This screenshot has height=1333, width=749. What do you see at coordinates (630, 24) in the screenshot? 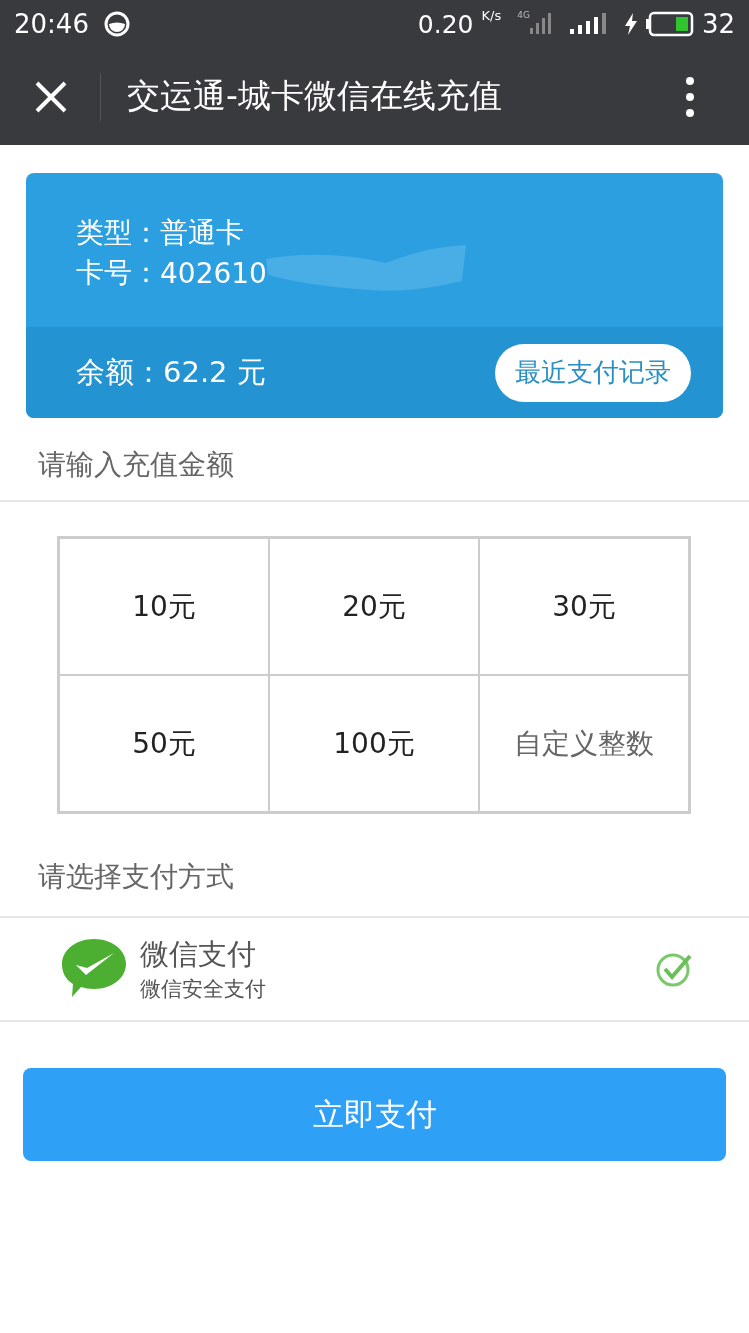
I see `charging-icon` at bounding box center [630, 24].